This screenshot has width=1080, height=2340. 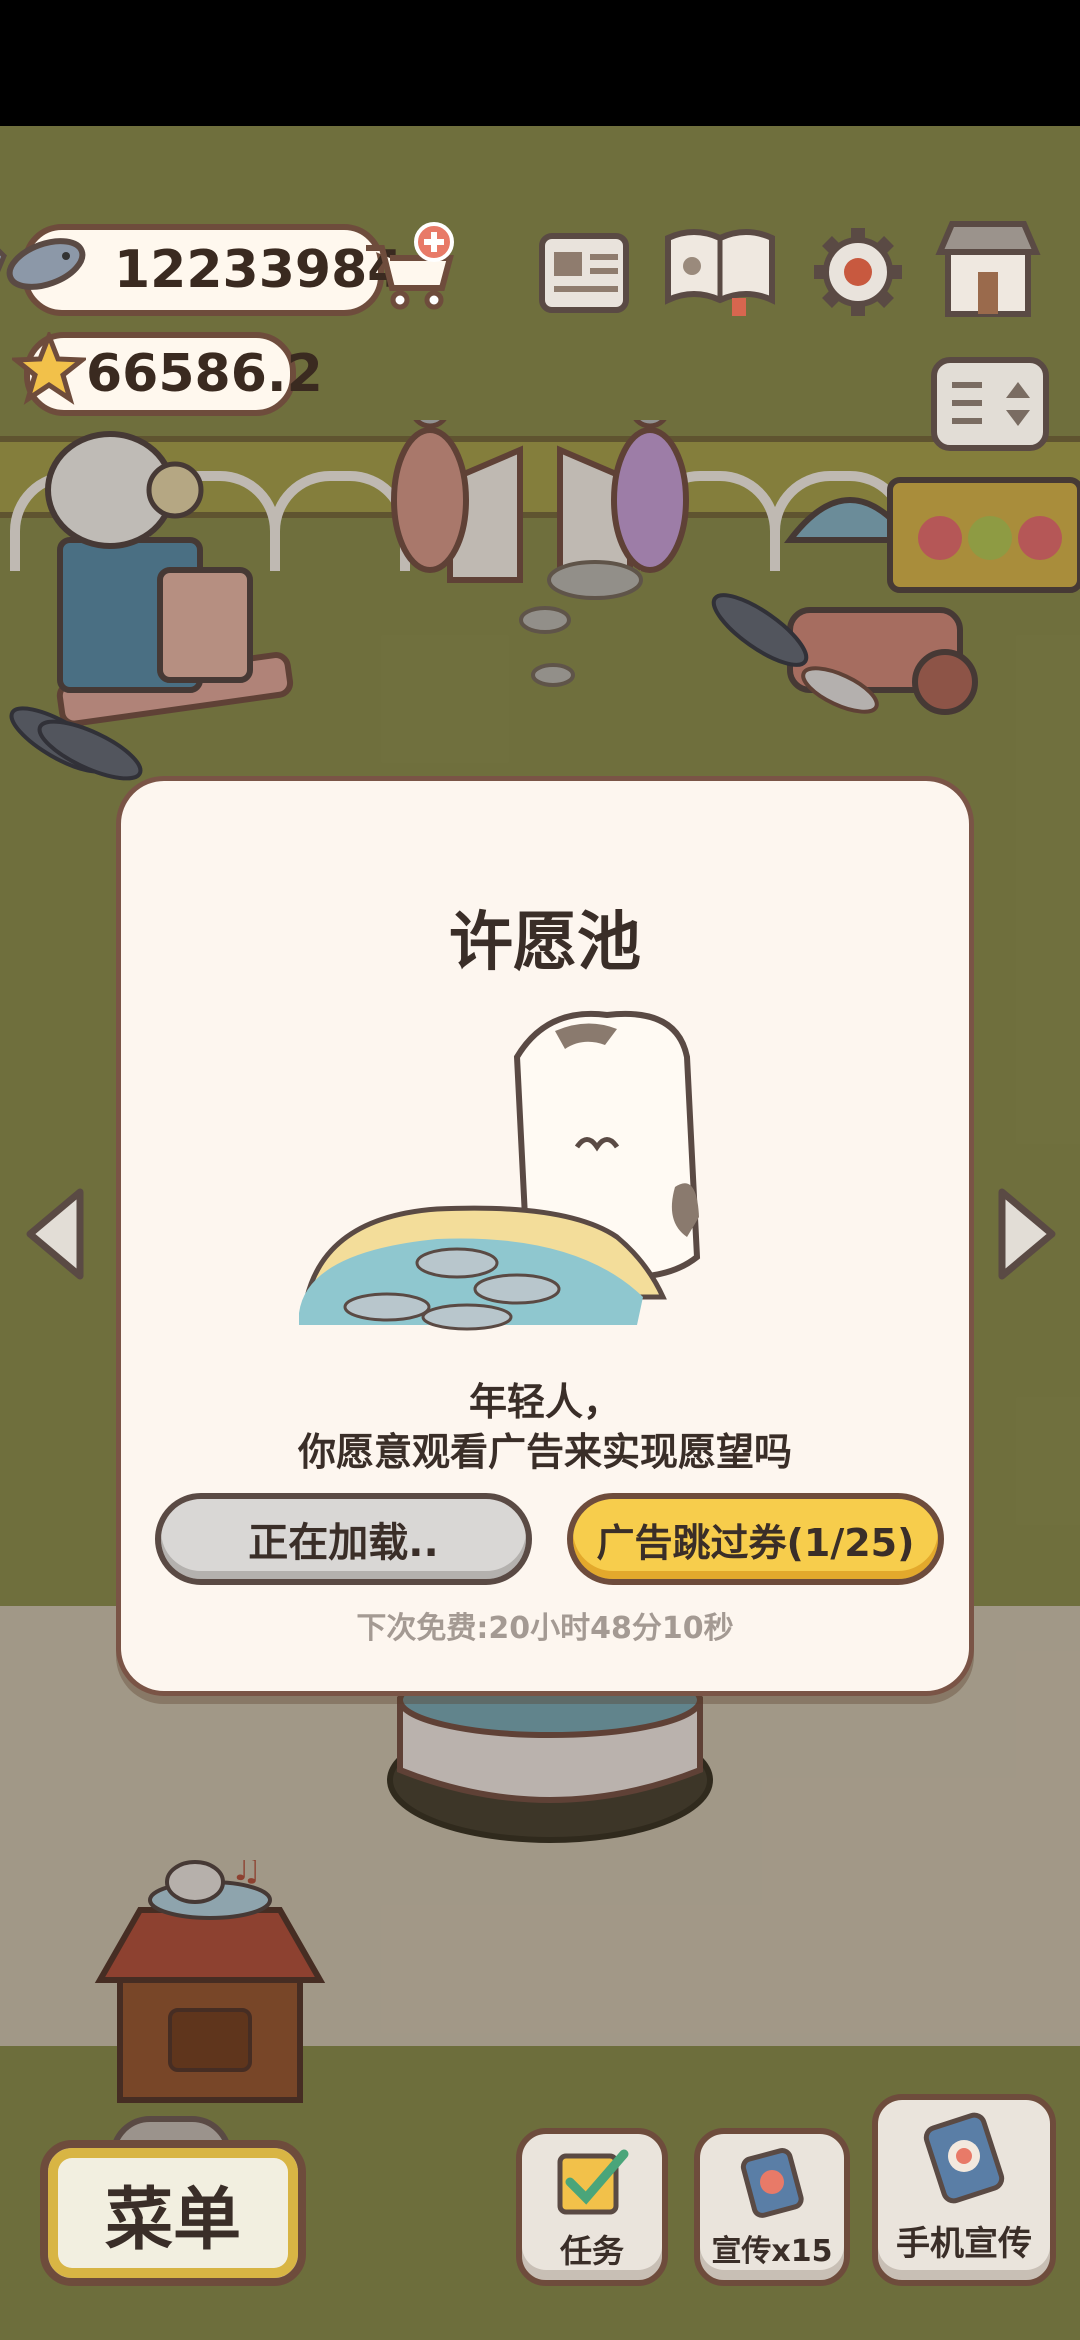 What do you see at coordinates (720, 268) in the screenshot?
I see `cat-book-icon` at bounding box center [720, 268].